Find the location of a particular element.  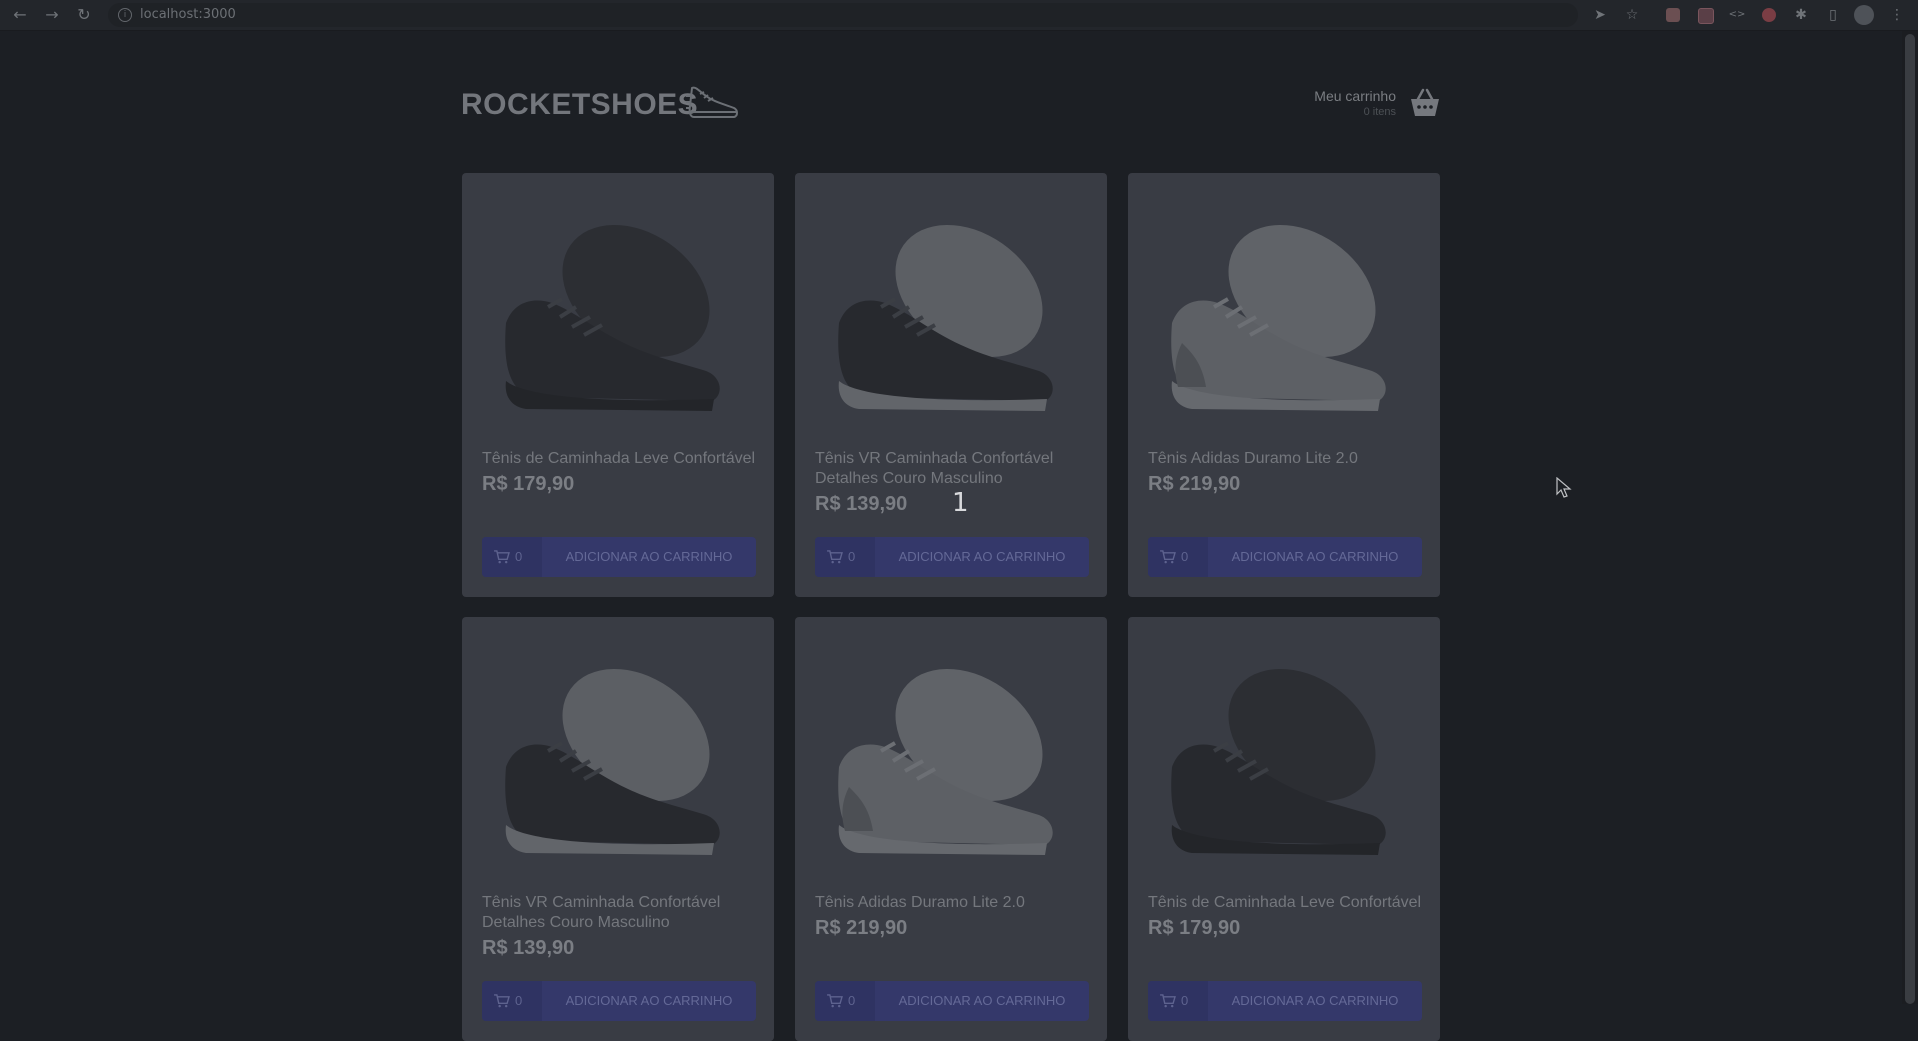

browser-menu-icon: ⋮ is located at coordinates (1897, 15).